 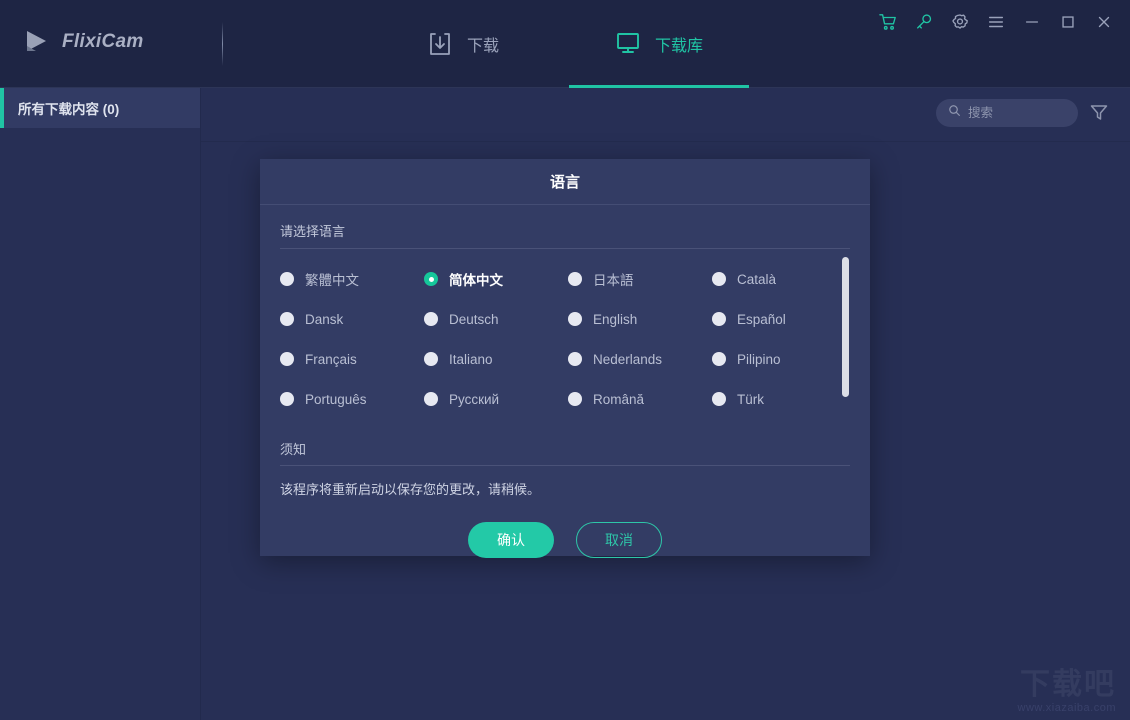 What do you see at coordinates (431, 279) in the screenshot?
I see `radio-selected-icon` at bounding box center [431, 279].